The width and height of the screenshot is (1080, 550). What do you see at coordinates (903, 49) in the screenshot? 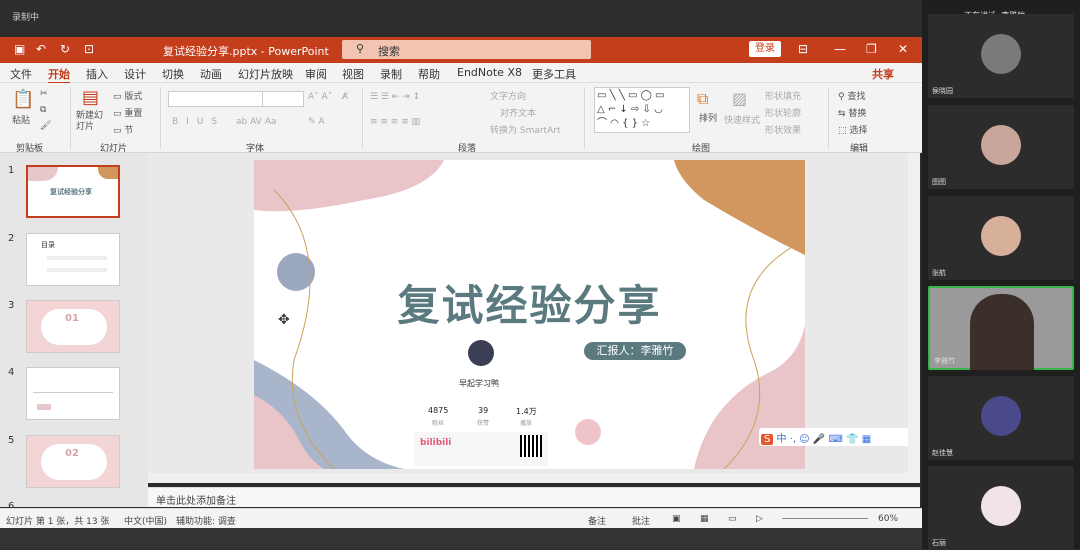
I see `close-icon: ✕` at bounding box center [903, 49].